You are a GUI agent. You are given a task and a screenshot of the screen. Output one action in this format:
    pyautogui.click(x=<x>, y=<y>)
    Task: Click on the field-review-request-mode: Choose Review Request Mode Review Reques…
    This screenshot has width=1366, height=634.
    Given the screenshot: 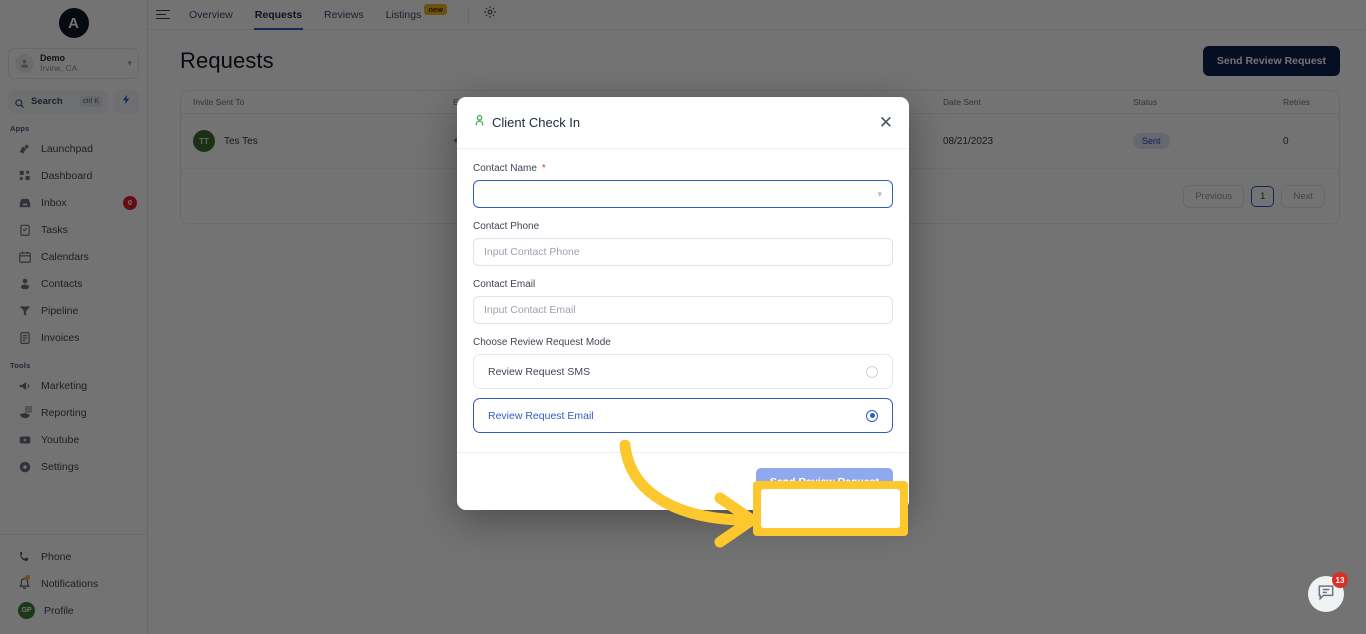 What is the action you would take?
    pyautogui.click(x=683, y=385)
    